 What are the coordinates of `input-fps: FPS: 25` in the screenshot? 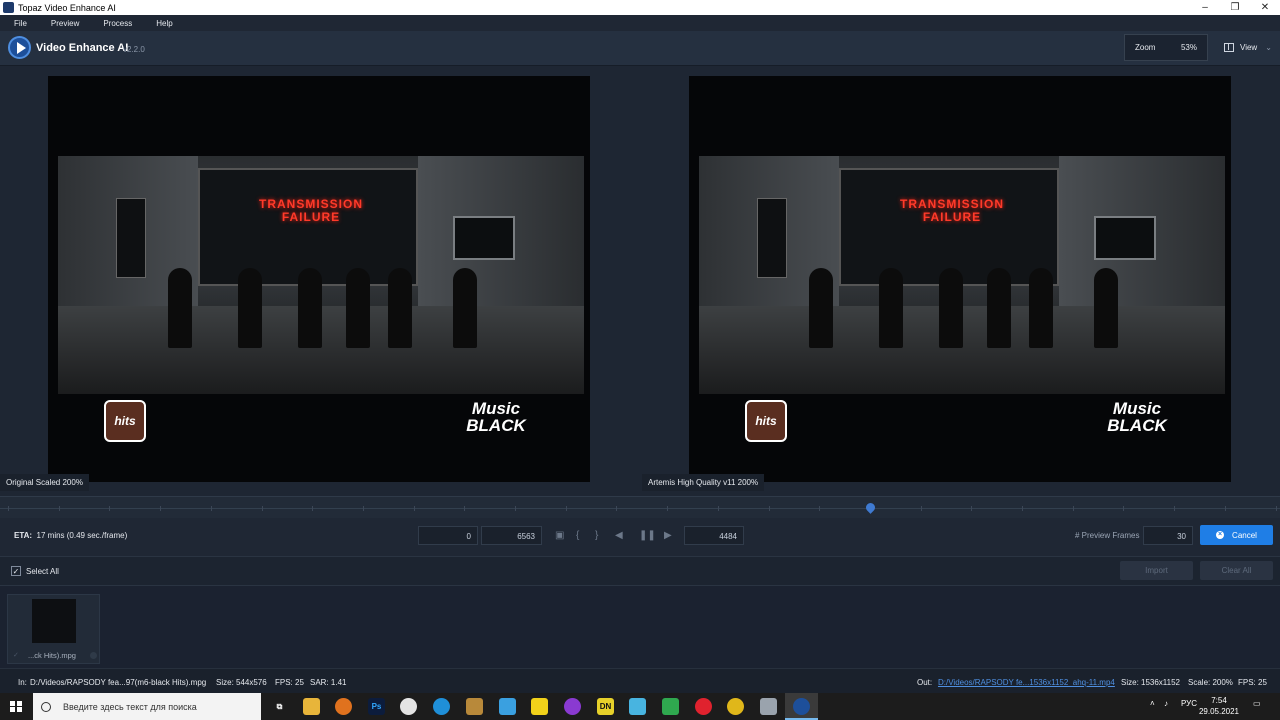 It's located at (289, 682).